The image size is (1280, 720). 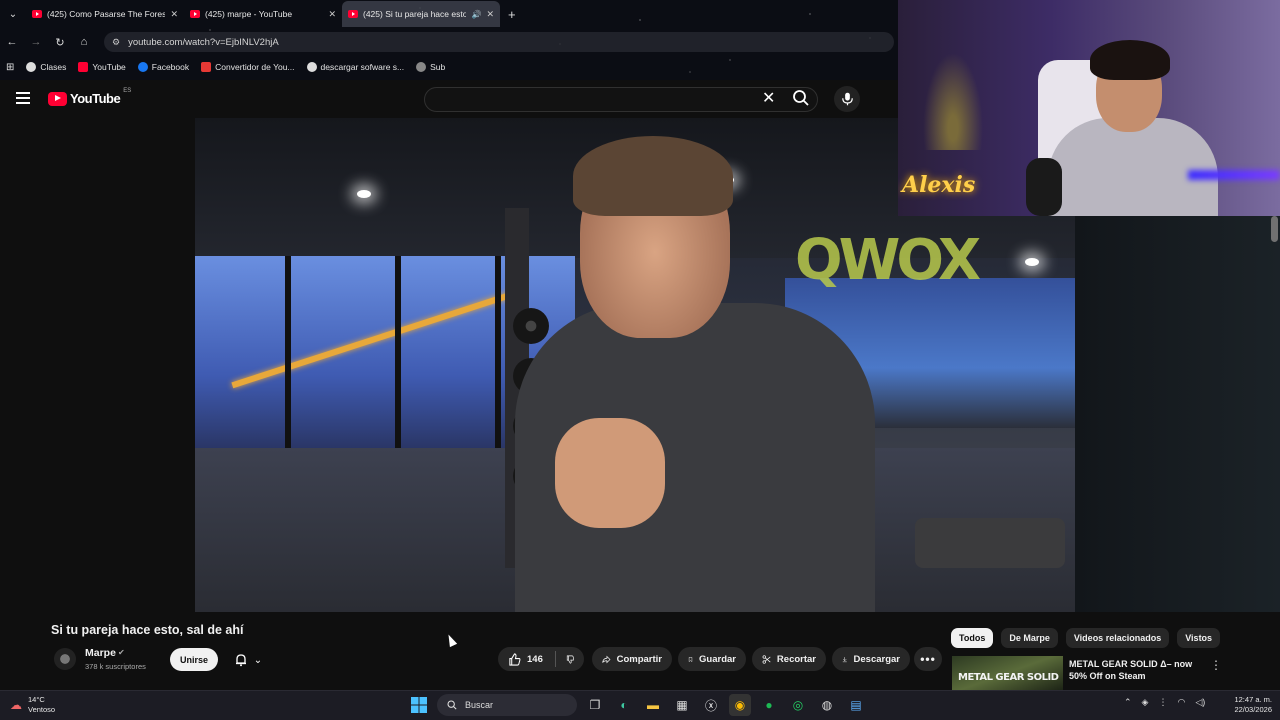 I want to click on chip-videos-relacionados: Videos relacionados, so click(x=1117, y=638).